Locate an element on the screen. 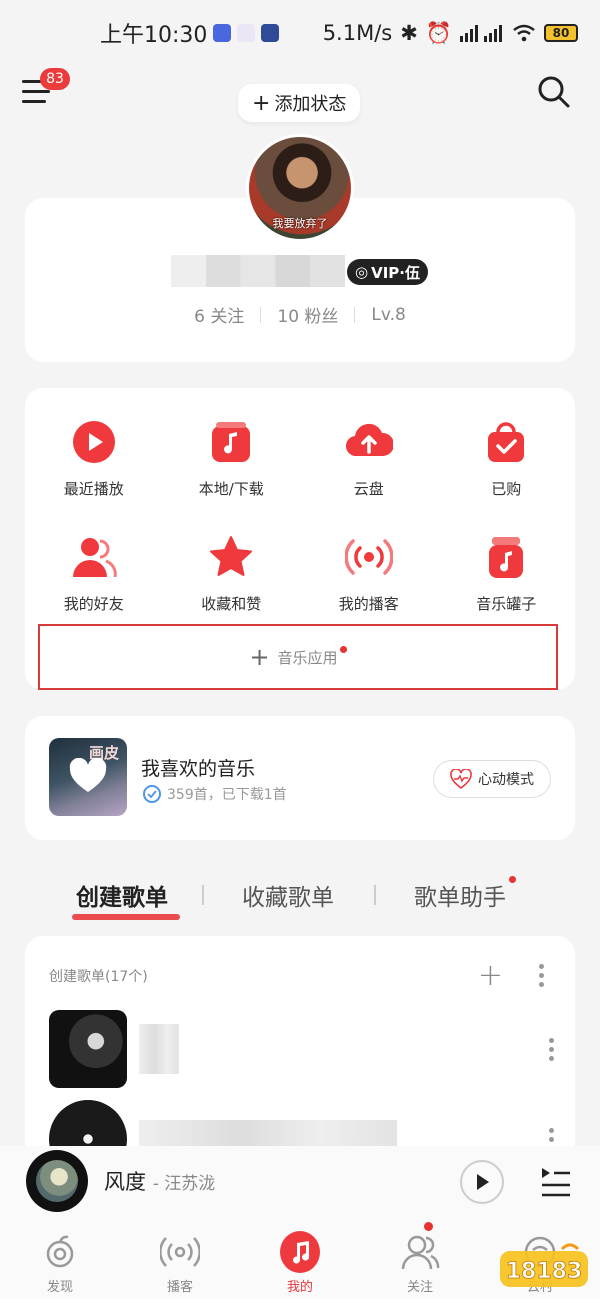 The image size is (600, 1299). check-icon is located at coordinates (152, 794).